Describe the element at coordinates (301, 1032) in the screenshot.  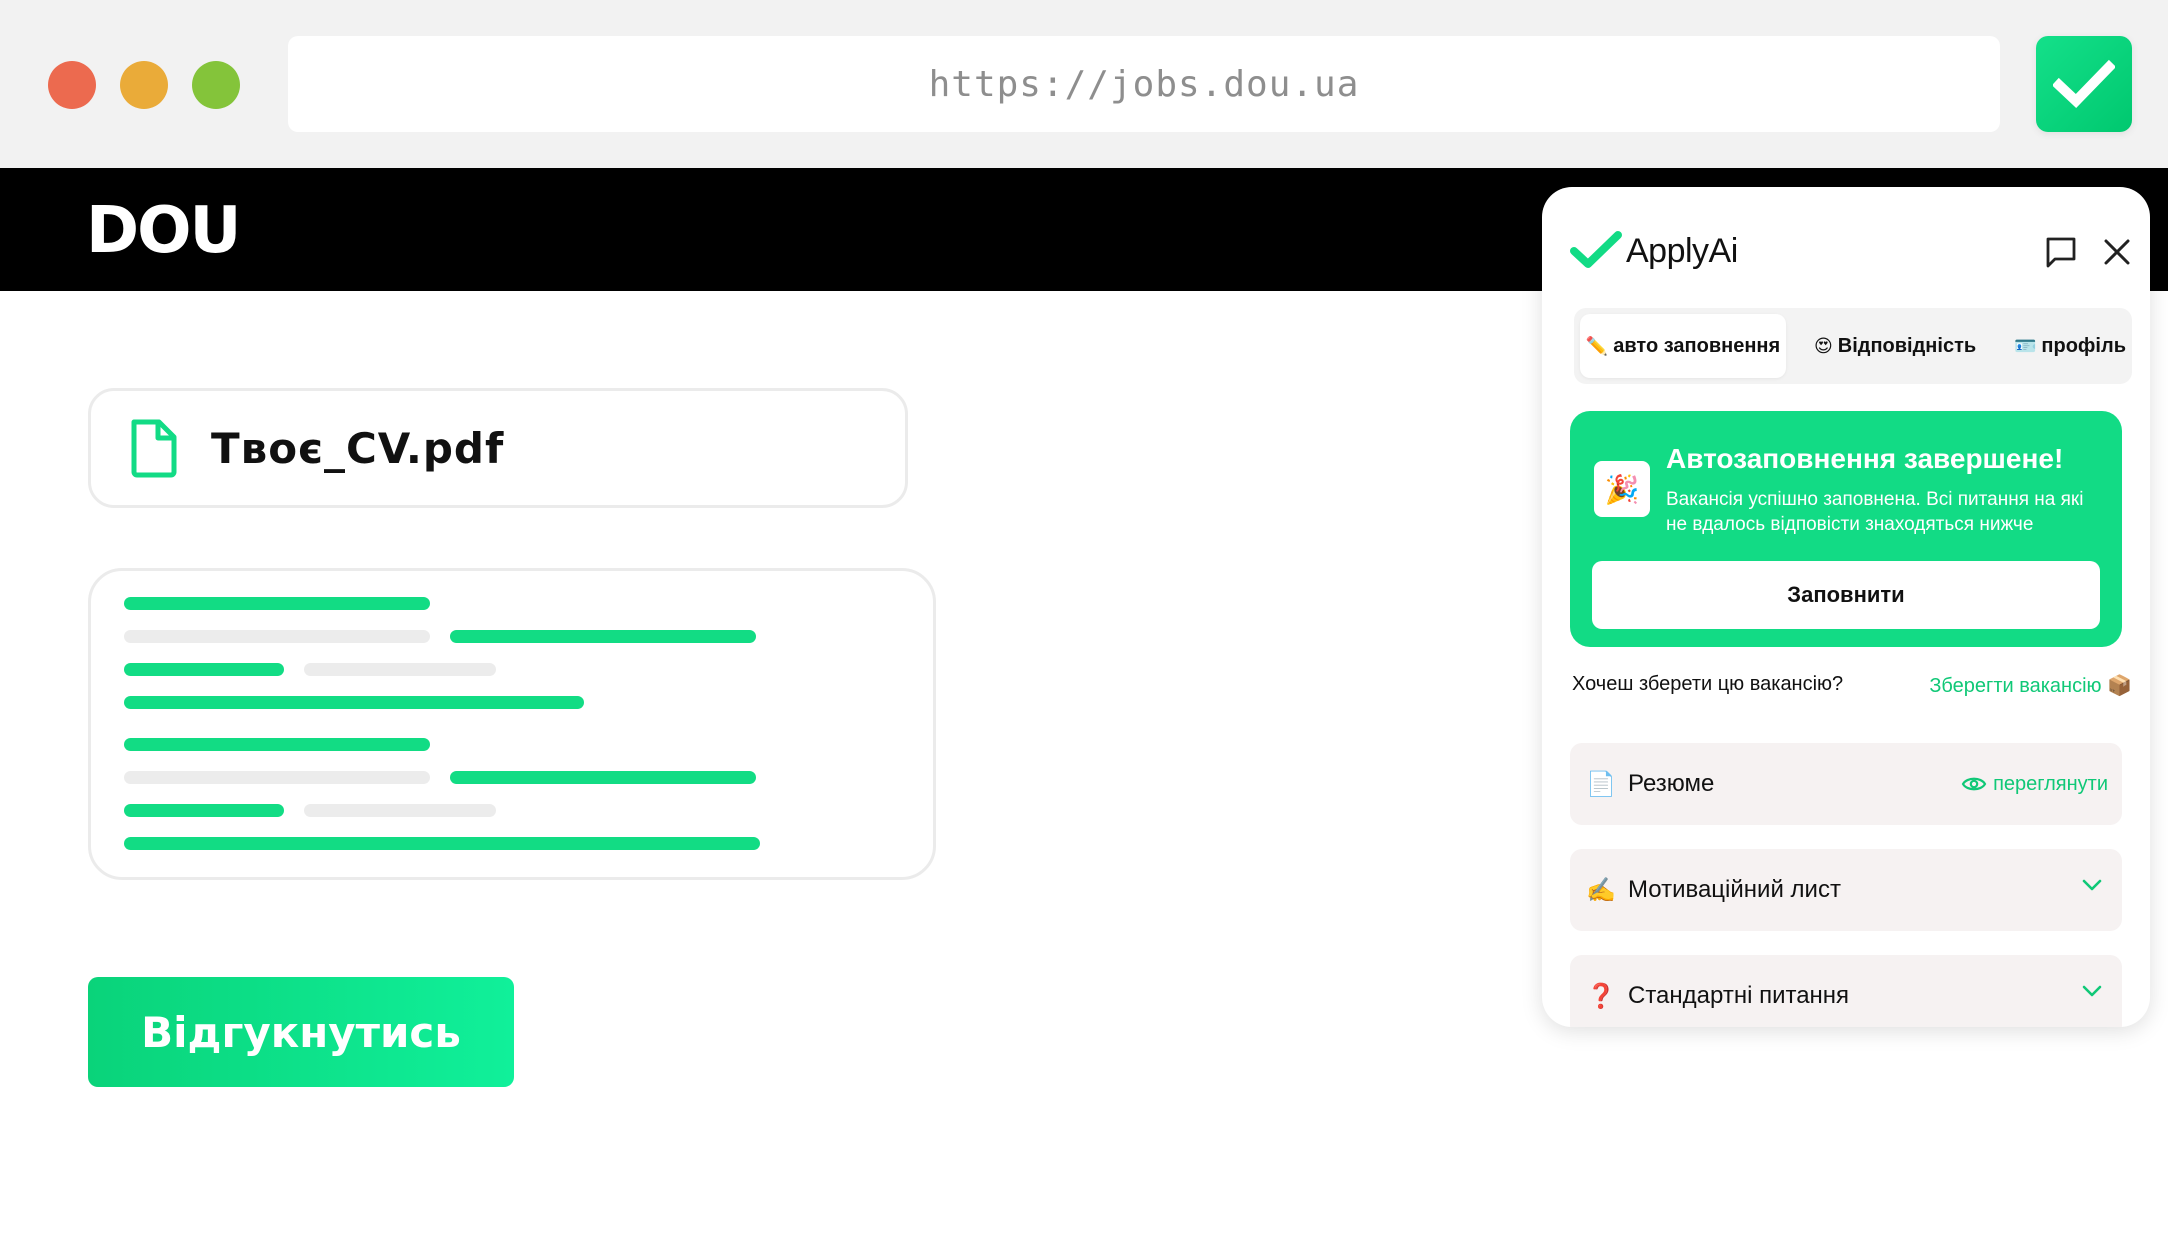
I see `apply-button: Відгукнутись` at that location.